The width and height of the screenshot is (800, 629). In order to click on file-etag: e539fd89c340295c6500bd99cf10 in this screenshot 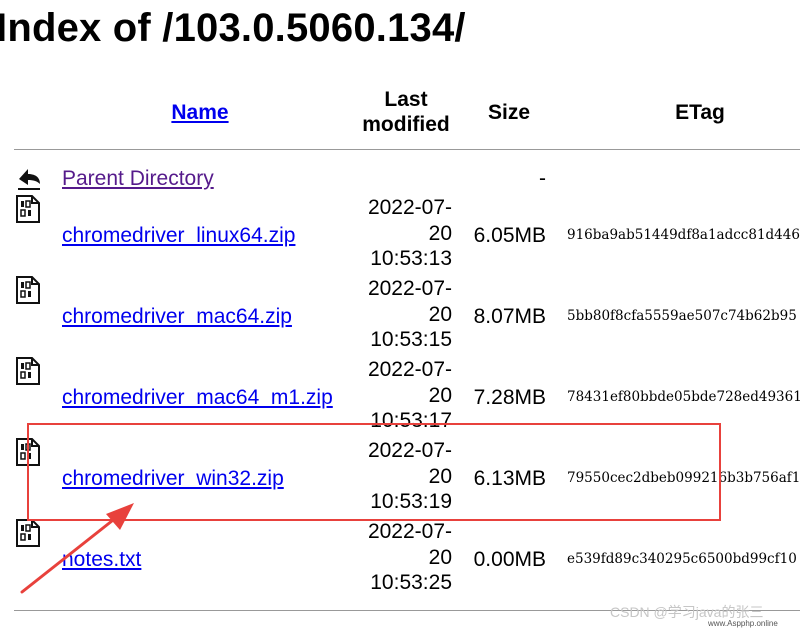, I will do `click(682, 559)`.